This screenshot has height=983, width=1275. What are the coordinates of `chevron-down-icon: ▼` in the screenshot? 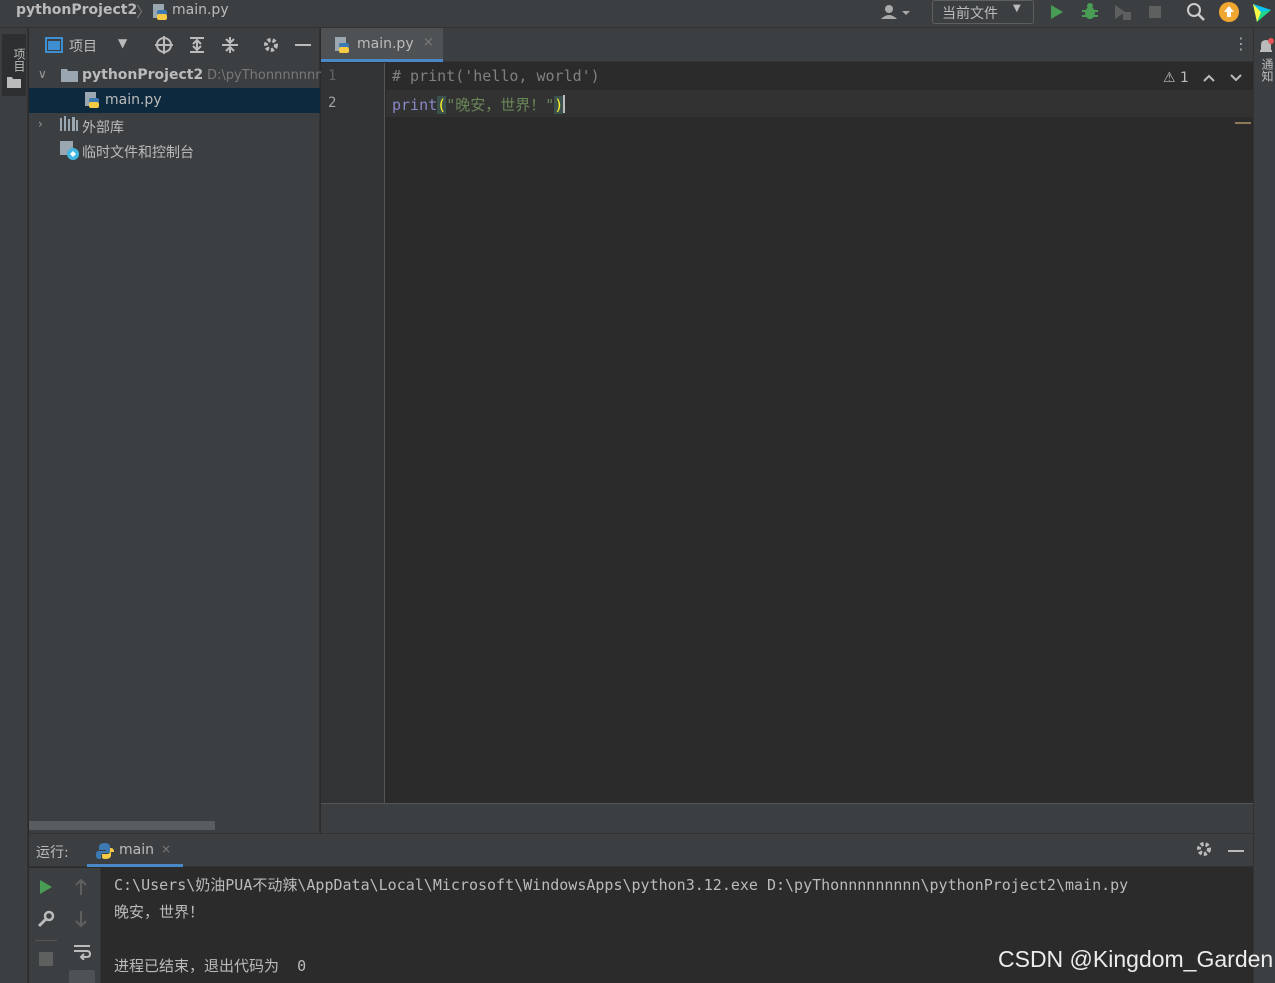 It's located at (1017, 8).